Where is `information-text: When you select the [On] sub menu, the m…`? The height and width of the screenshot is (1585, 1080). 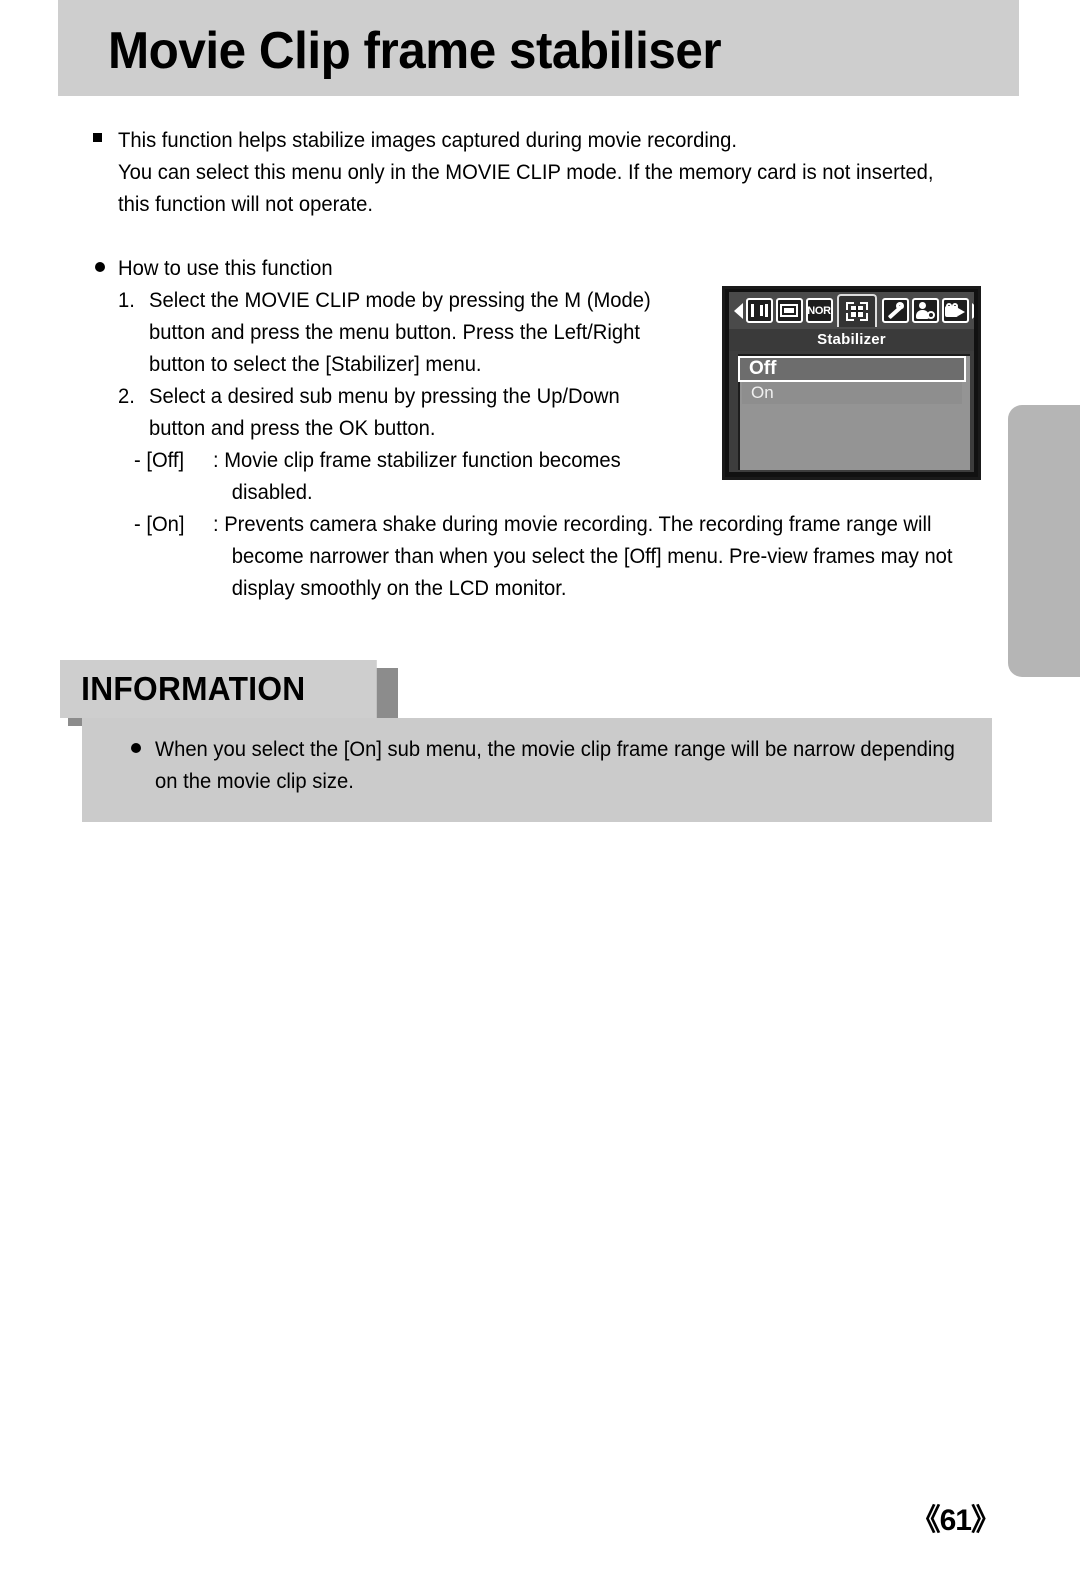 information-text: When you select the [On] sub menu, the m… is located at coordinates (555, 765).